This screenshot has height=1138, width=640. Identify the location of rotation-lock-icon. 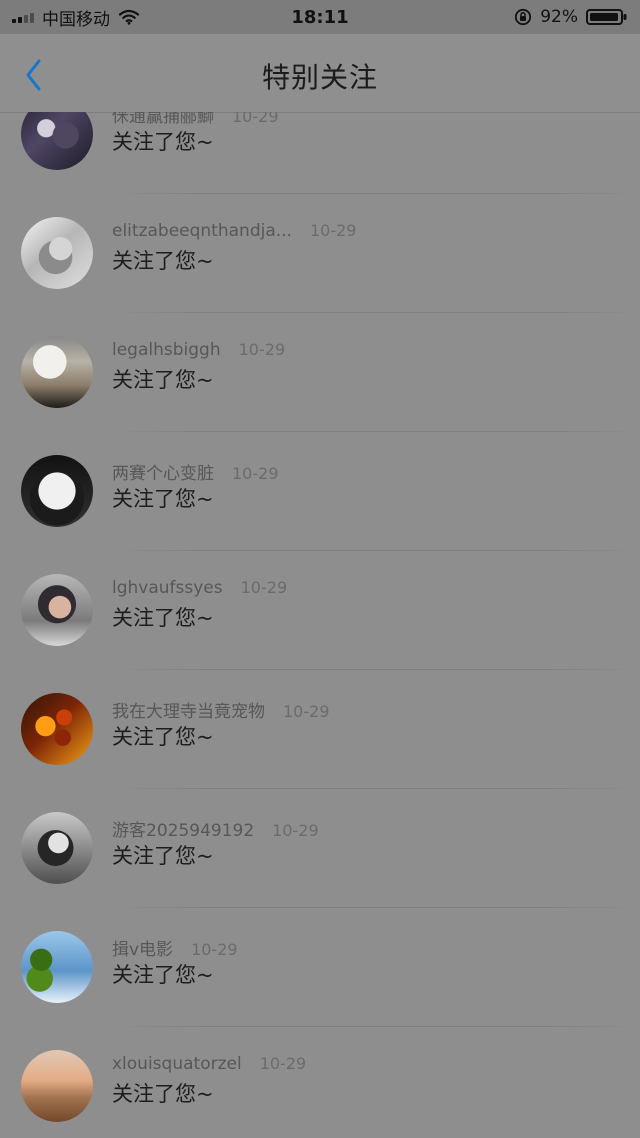
(523, 17).